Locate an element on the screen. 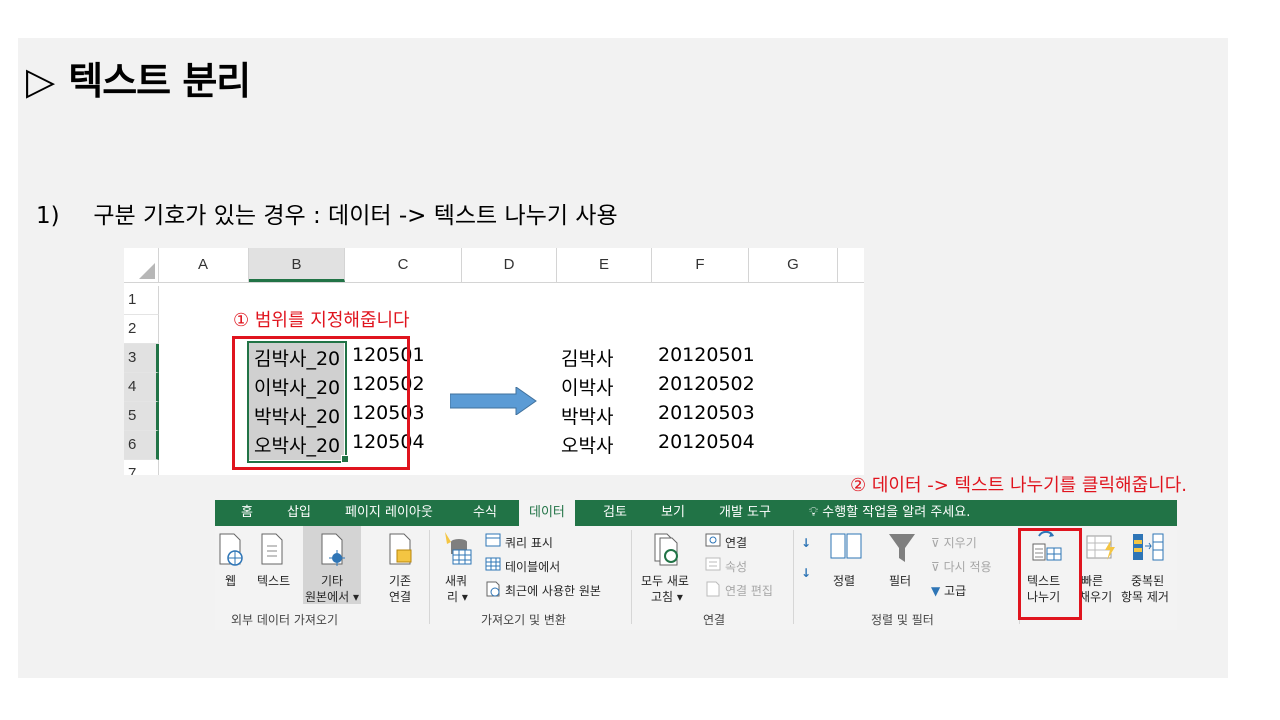 This screenshot has width=1280, height=720. column-header-bar: A B C D E F G is located at coordinates (494, 265).